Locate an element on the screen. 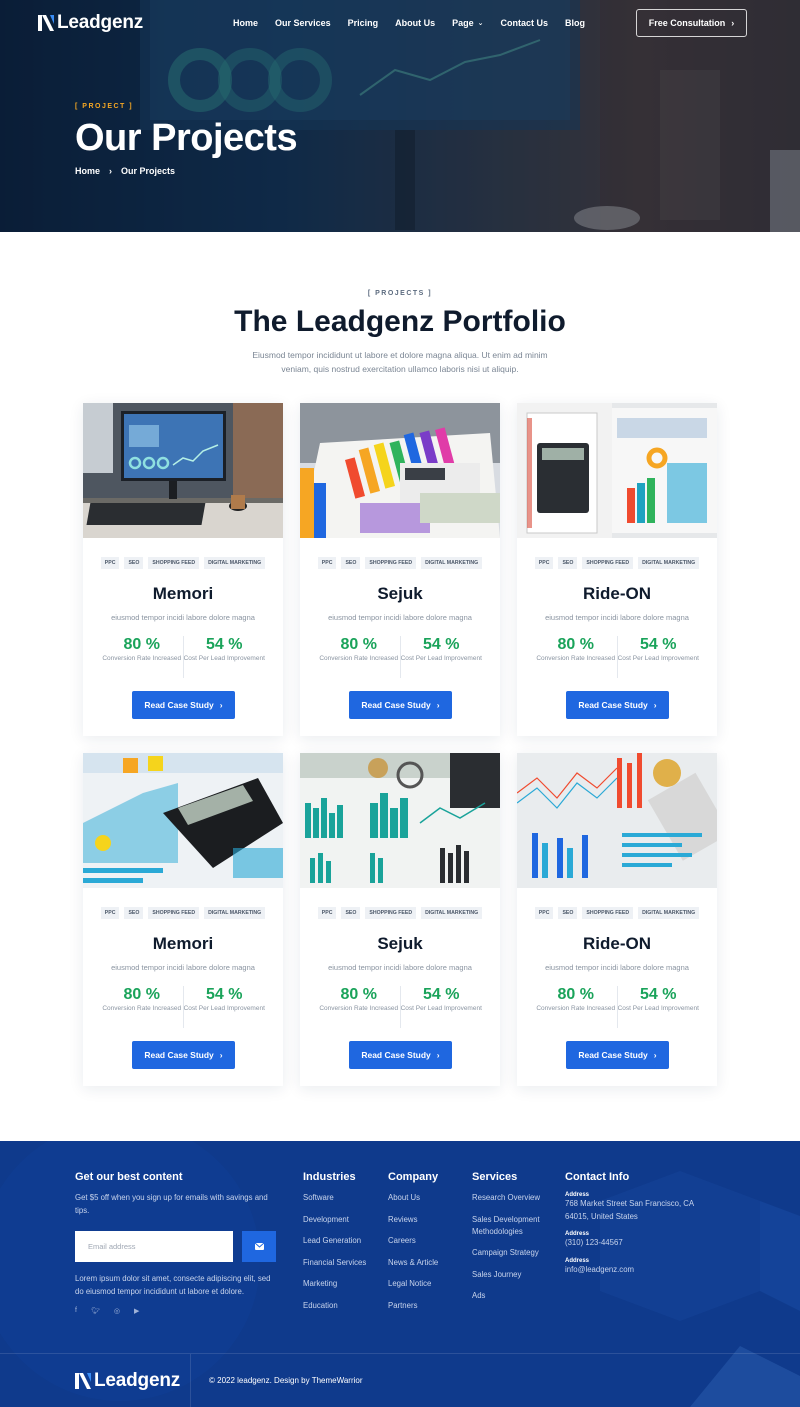 This screenshot has width=800, height=1407. free-consultation-button: Free Consultation › is located at coordinates (691, 23).